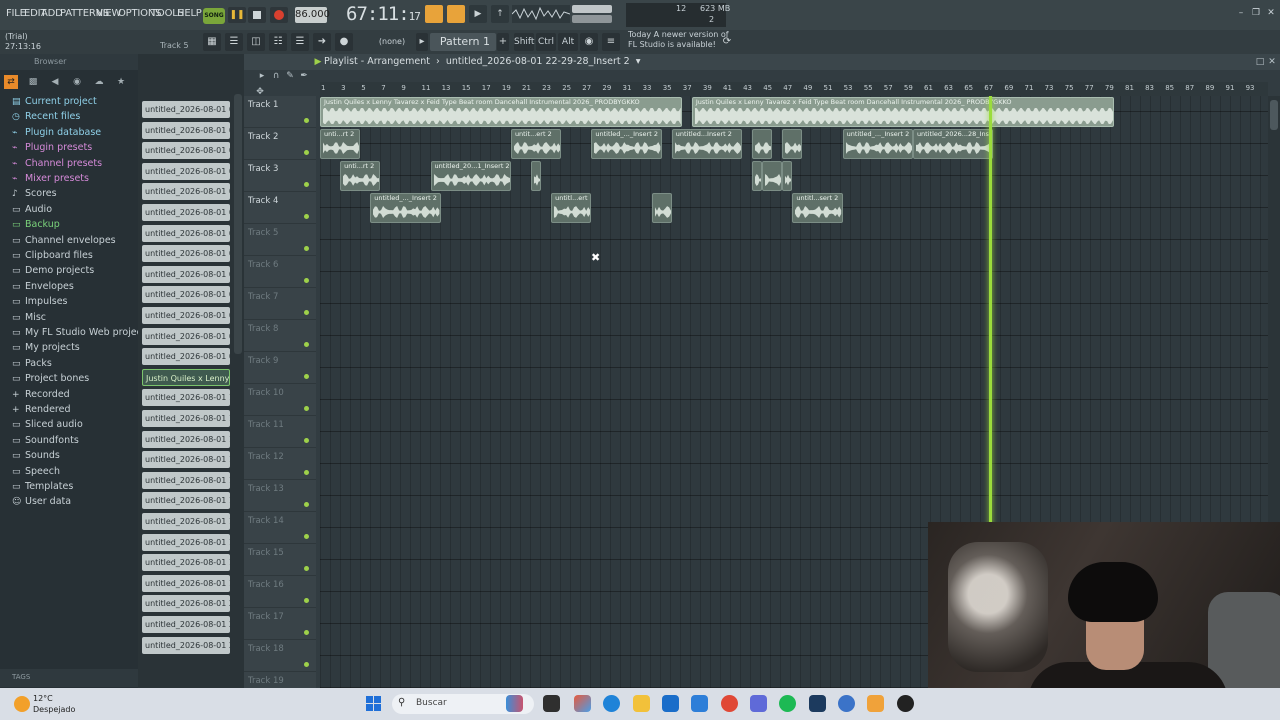 The width and height of the screenshot is (1280, 720). What do you see at coordinates (1241, 13) in the screenshot?
I see `minimize-icon: –` at bounding box center [1241, 13].